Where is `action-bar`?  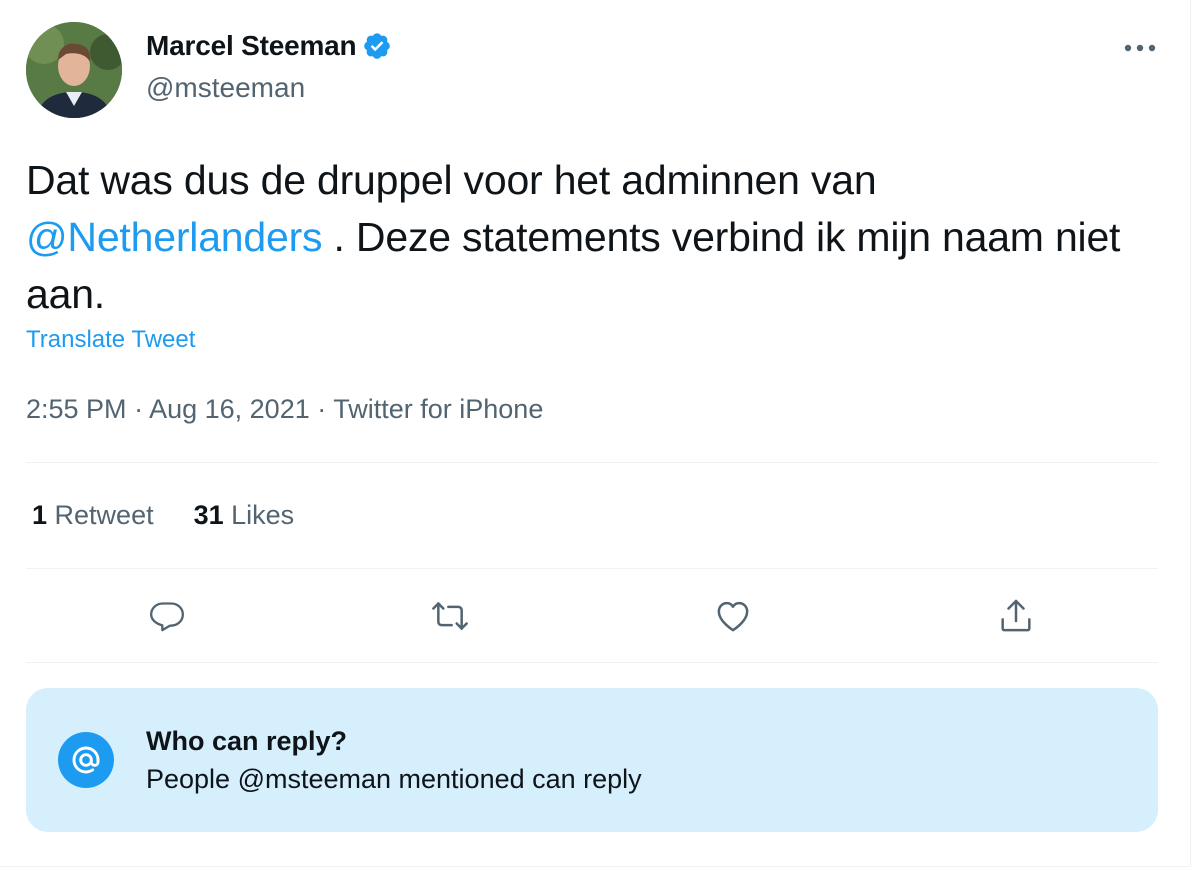
action-bar is located at coordinates (592, 616).